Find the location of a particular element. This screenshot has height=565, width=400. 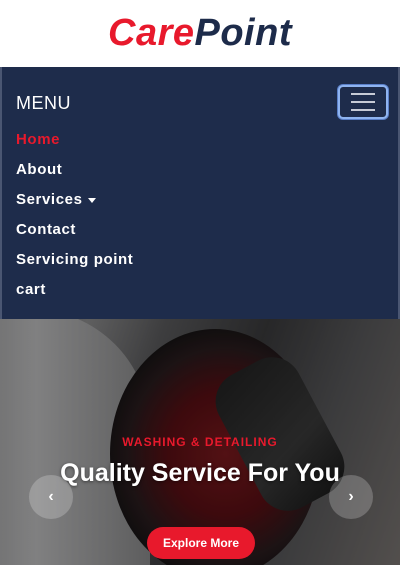

chevron-right-icon: › is located at coordinates (351, 496).